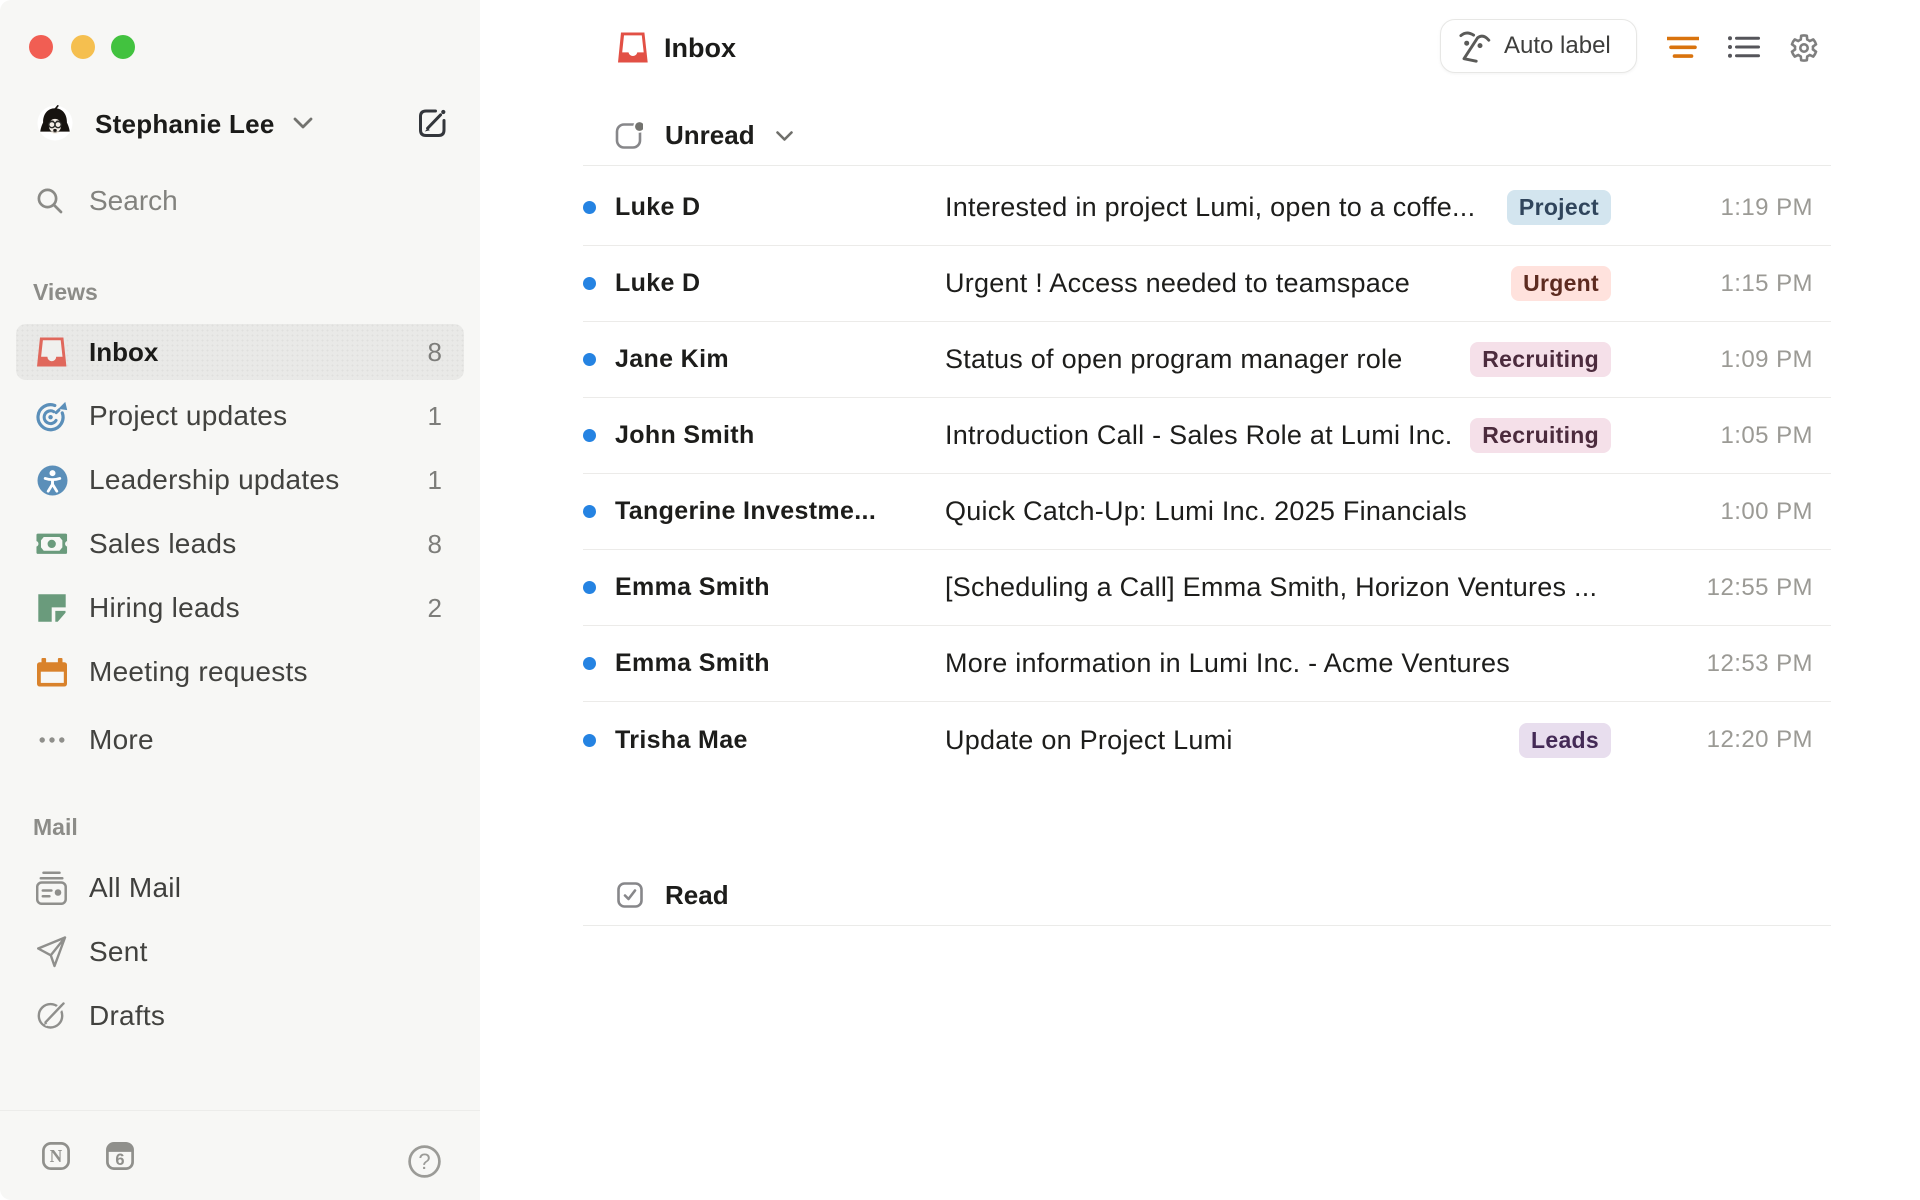  I want to click on svg-text: N, so click(56, 1156).